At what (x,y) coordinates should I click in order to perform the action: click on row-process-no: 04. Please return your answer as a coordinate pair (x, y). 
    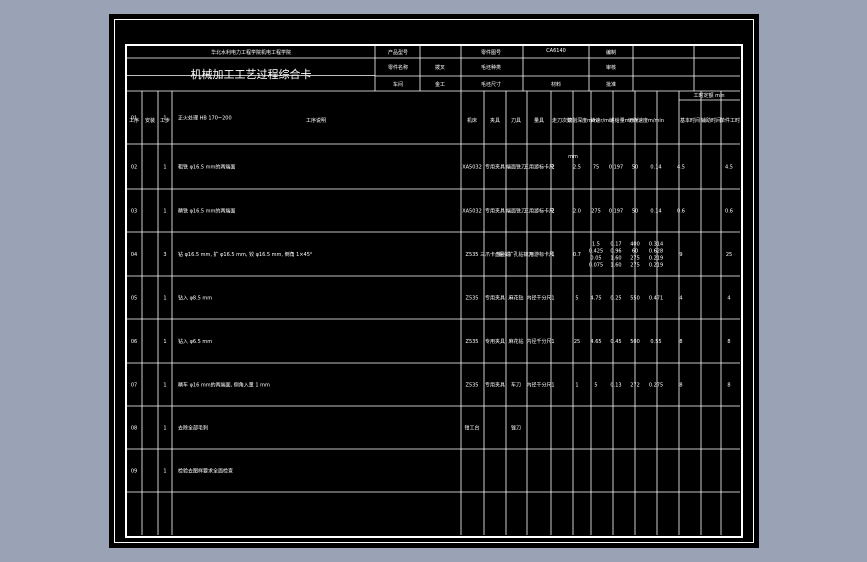
    Looking at the image, I should click on (134, 255).